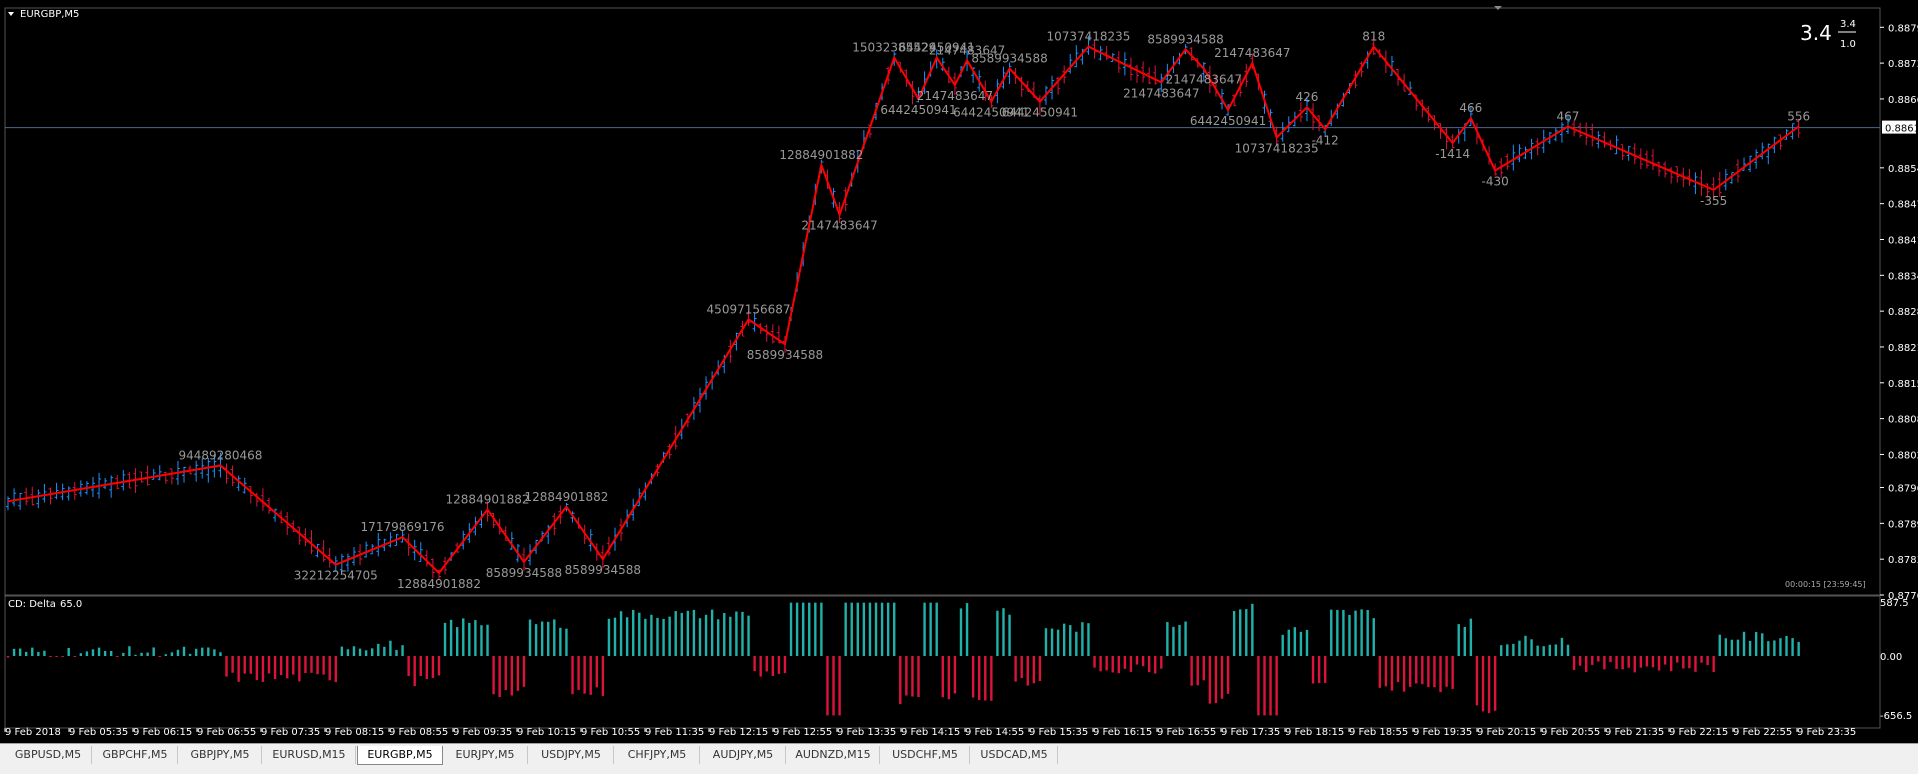 The image size is (1918, 774). I want to click on price-tick-label: 0.88475, so click(1903, 205).